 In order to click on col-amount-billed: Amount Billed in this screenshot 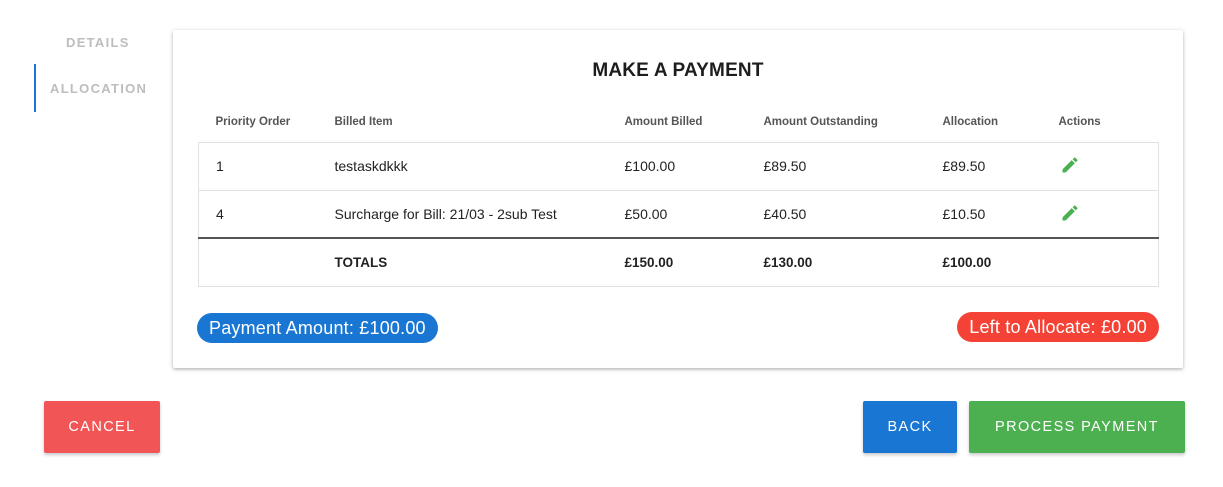, I will do `click(663, 121)`.